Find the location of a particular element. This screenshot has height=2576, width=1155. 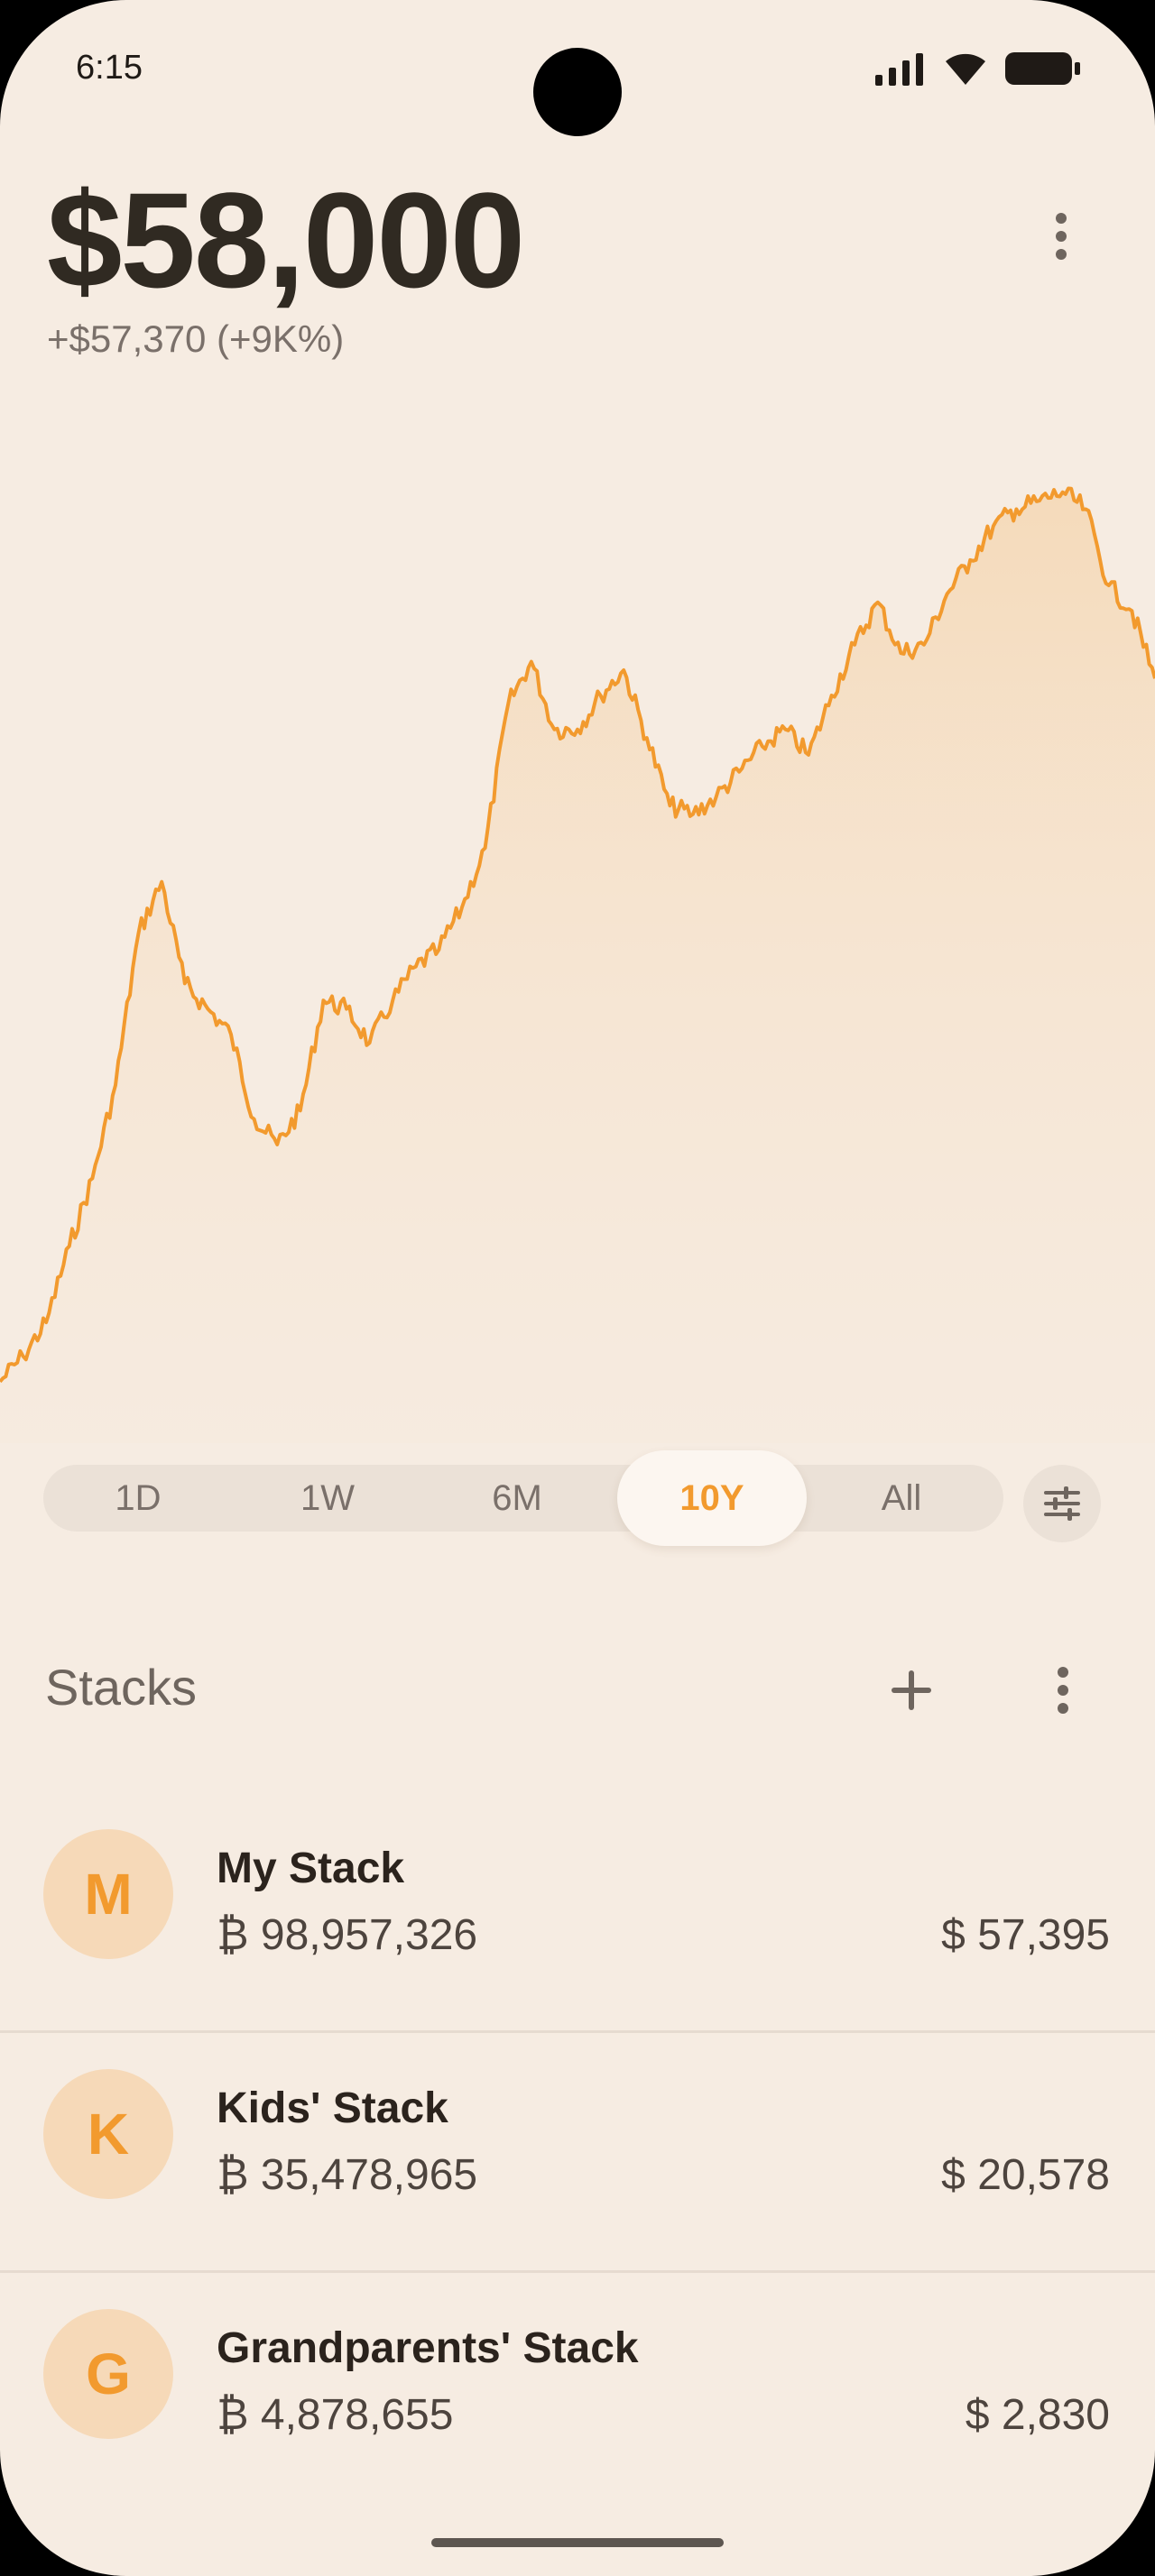

range-selector: 1D 1W 6M 10Y All is located at coordinates (523, 1498).